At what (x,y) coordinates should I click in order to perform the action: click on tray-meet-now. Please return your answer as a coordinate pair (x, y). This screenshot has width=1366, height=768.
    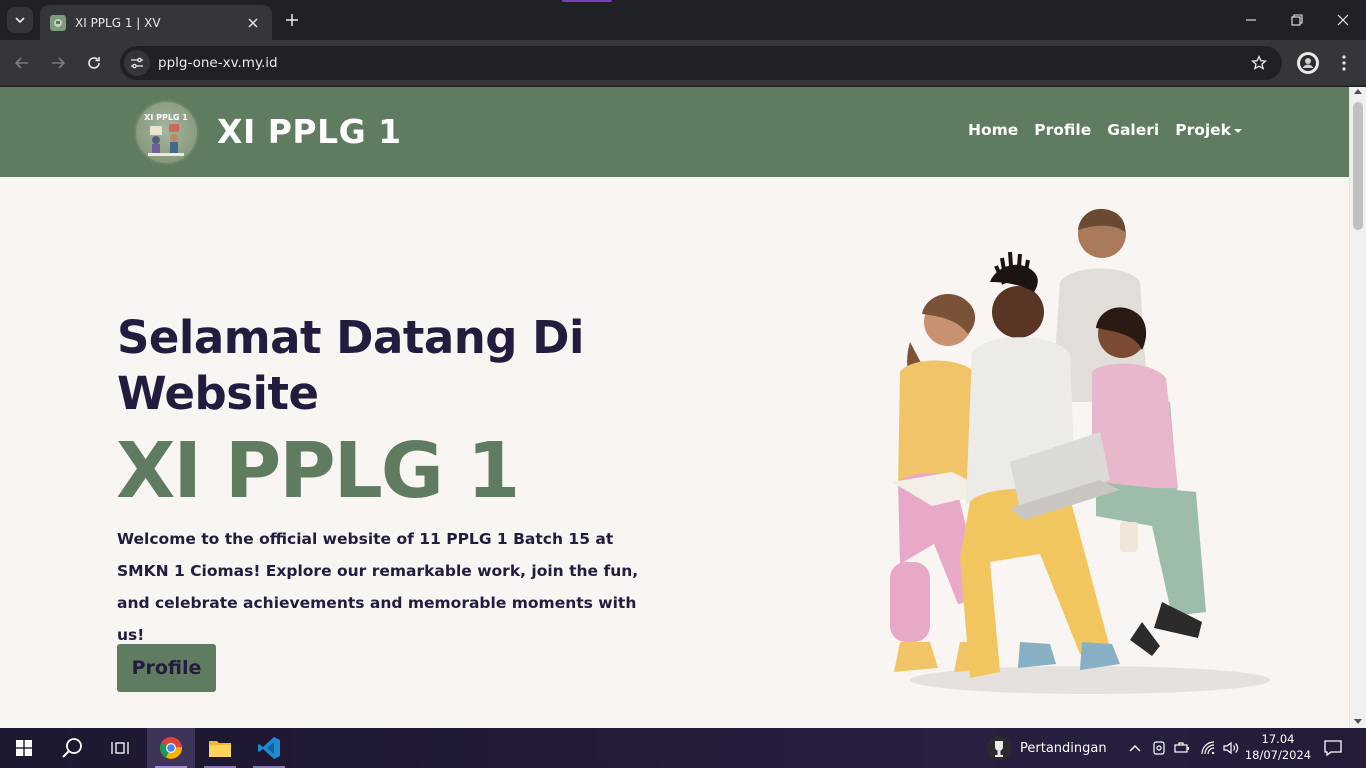
    Looking at the image, I should click on (1159, 748).